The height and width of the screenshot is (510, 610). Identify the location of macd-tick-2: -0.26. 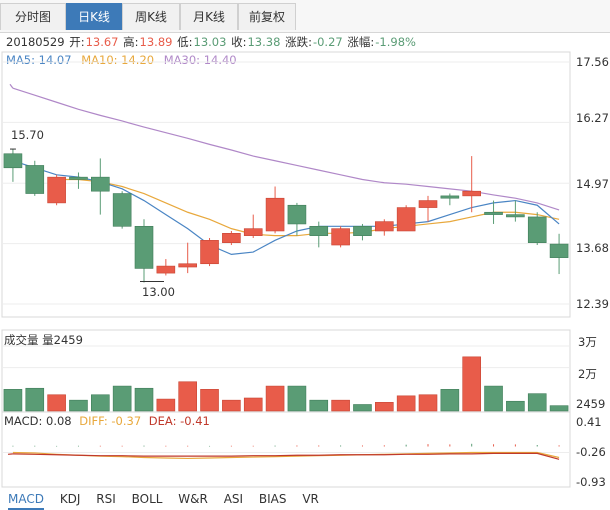
(591, 452).